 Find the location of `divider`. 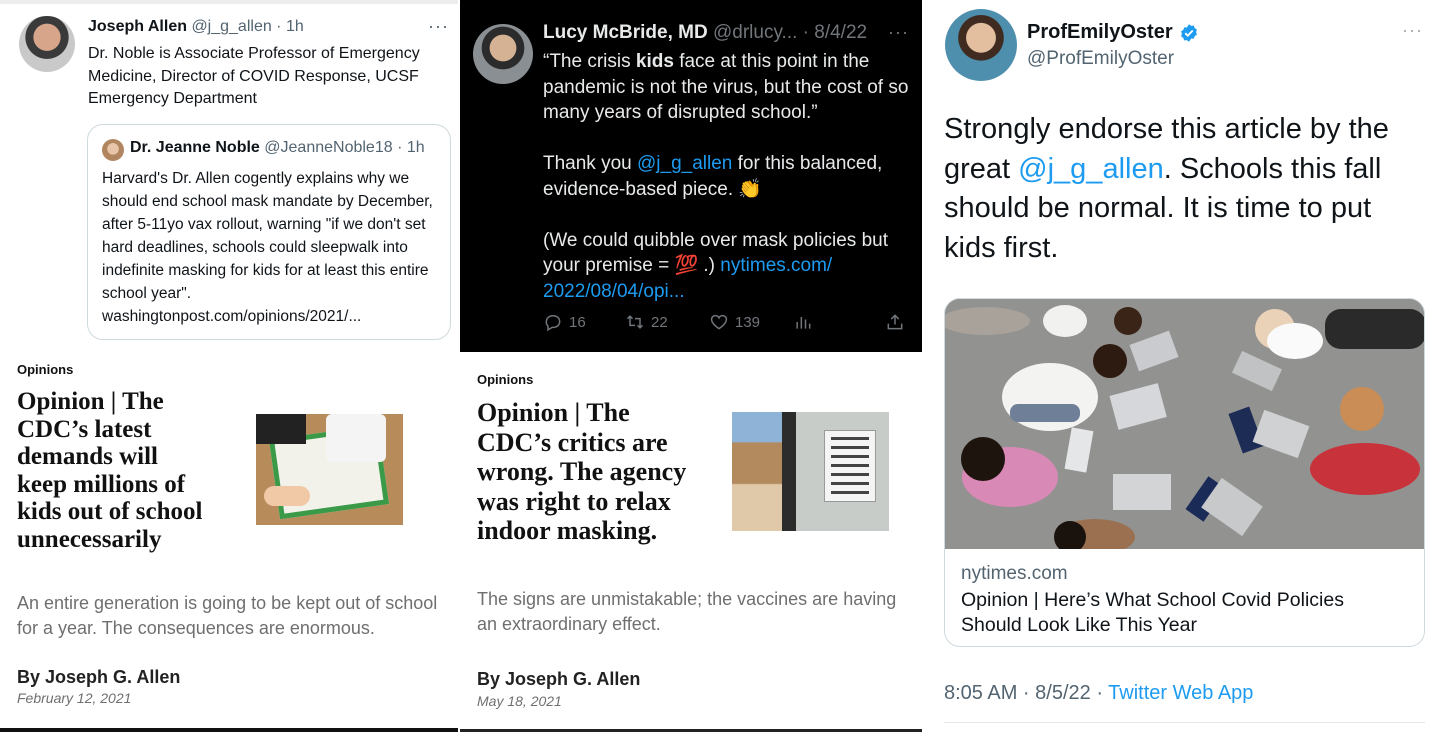

divider is located at coordinates (1184, 722).